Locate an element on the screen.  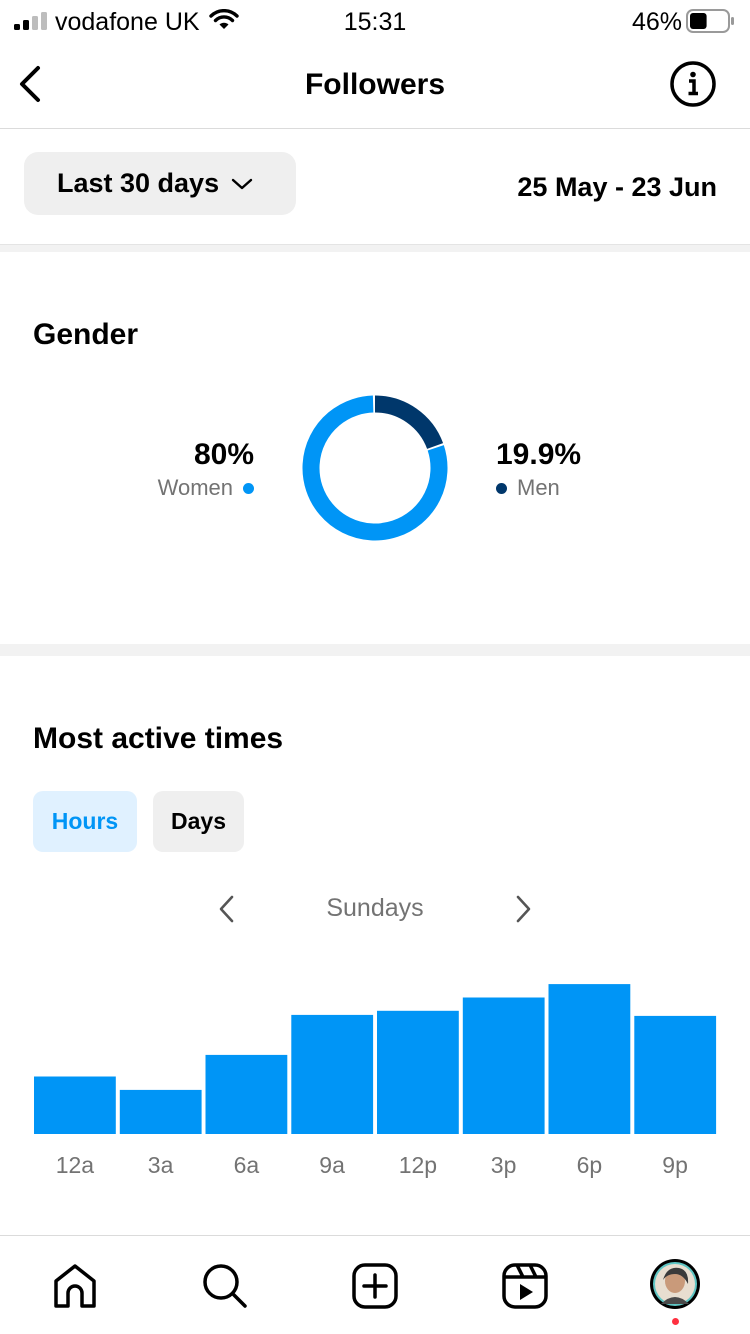
bar-3a is located at coordinates (160, 1111).